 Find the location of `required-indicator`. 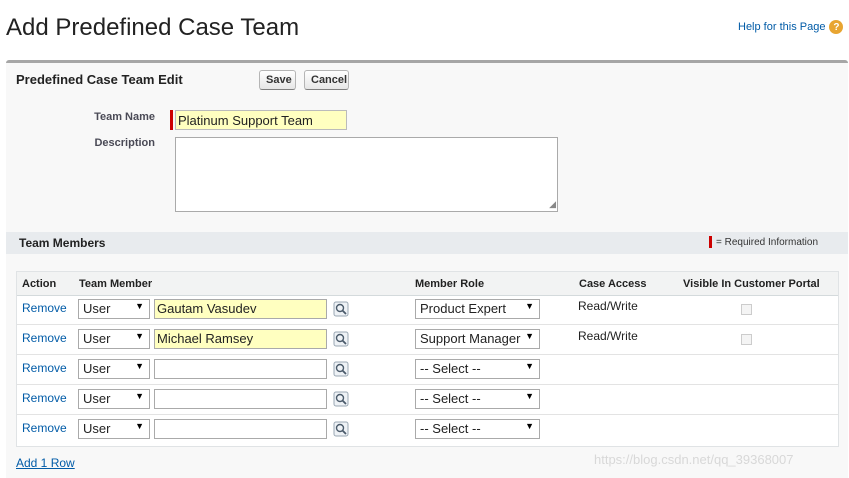

required-indicator is located at coordinates (171, 120).